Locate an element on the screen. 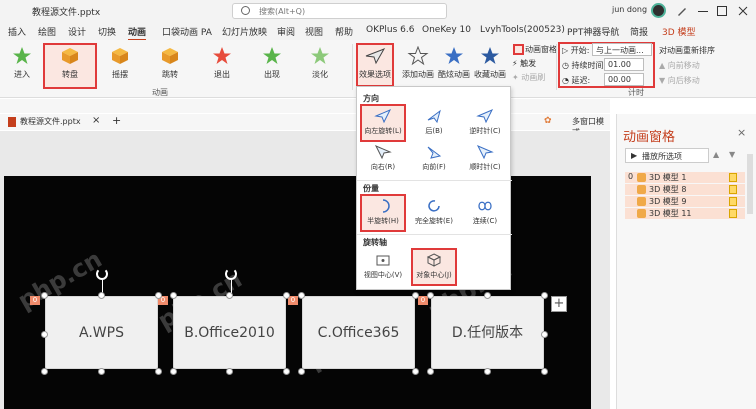 The width and height of the screenshot is (756, 409). tab-review: 审阅 is located at coordinates (286, 31).